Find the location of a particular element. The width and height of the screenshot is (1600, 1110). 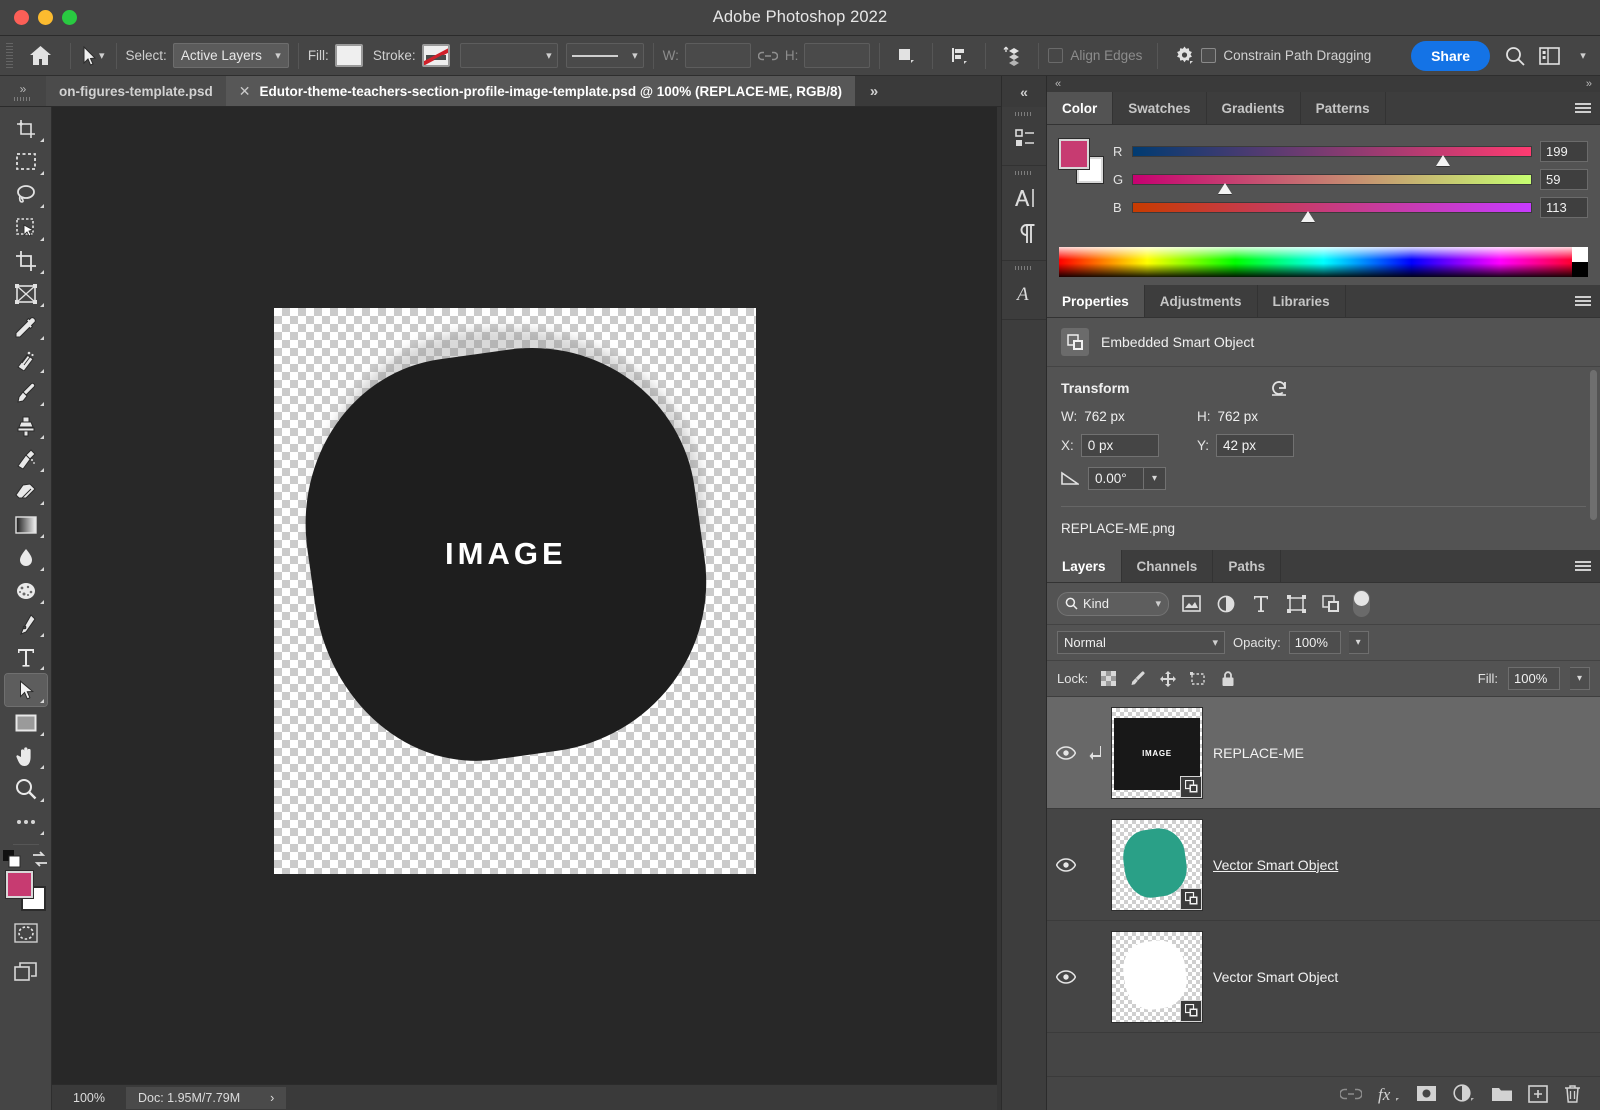

y-input: 42 px is located at coordinates (1255, 445).